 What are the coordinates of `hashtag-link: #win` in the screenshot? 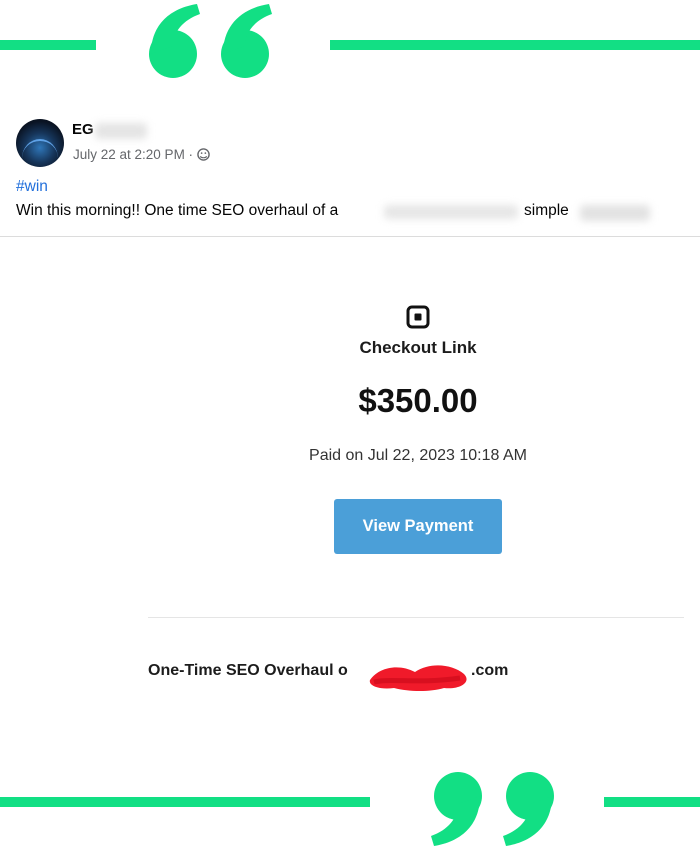 It's located at (32, 187).